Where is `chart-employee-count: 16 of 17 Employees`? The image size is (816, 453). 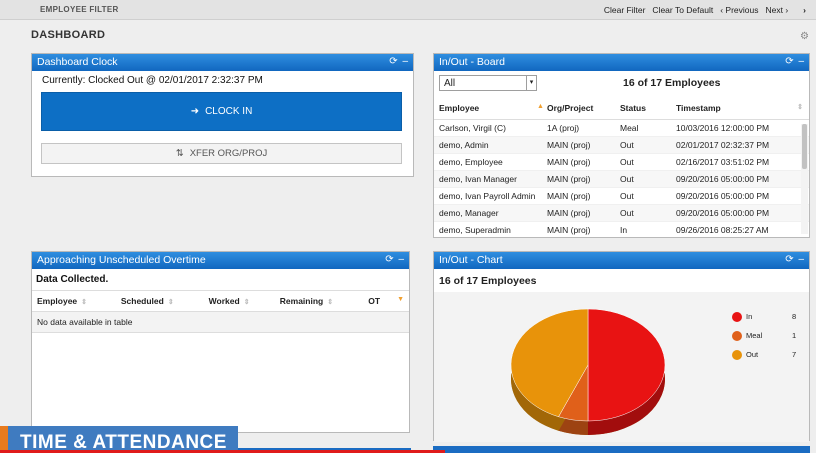
chart-employee-count: 16 of 17 Employees is located at coordinates (488, 281).